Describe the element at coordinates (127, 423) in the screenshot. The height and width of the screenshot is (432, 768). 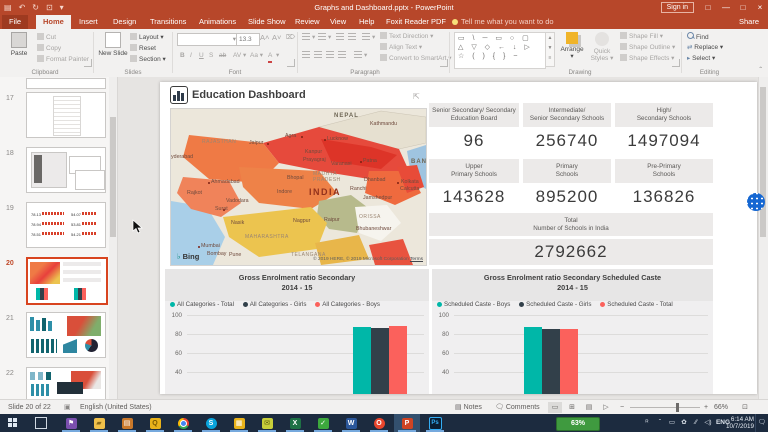
I see `taskbar-app-document: ▤` at that location.